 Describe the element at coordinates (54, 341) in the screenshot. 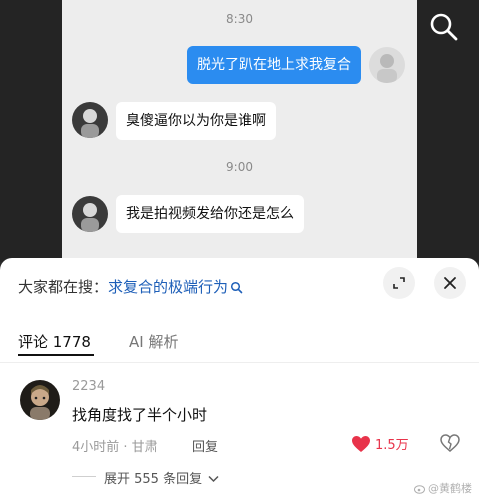

I see `tab-comments: 评论 1778` at that location.